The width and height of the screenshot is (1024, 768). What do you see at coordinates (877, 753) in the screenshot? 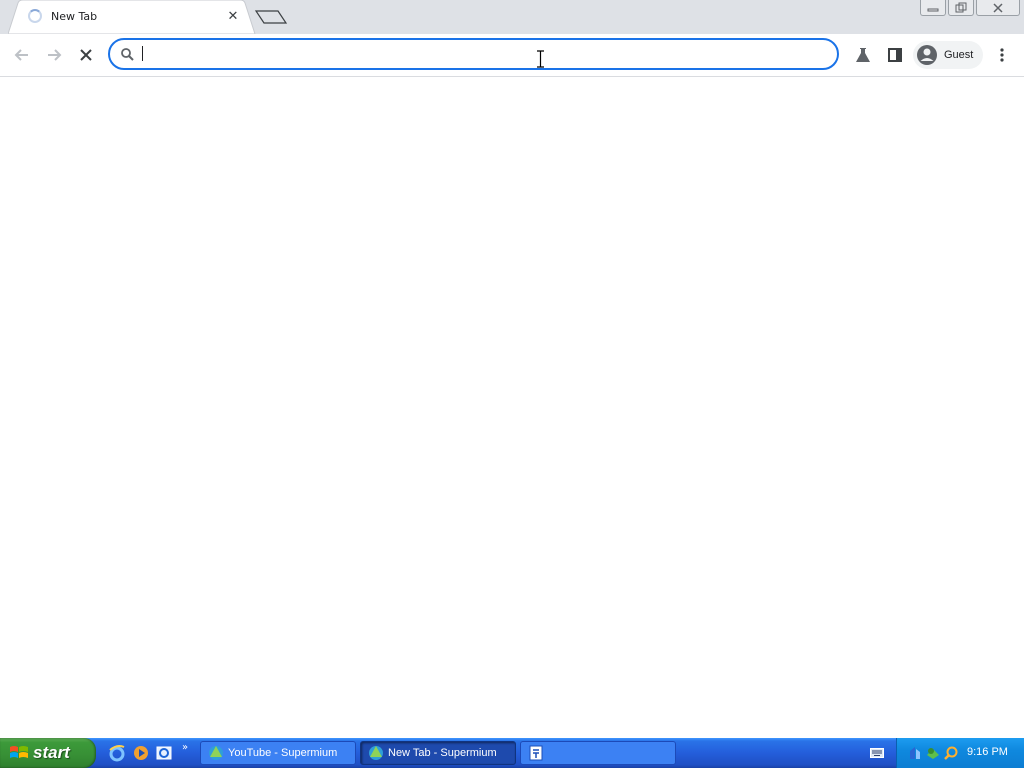
I see `keyboard-language-icon` at bounding box center [877, 753].